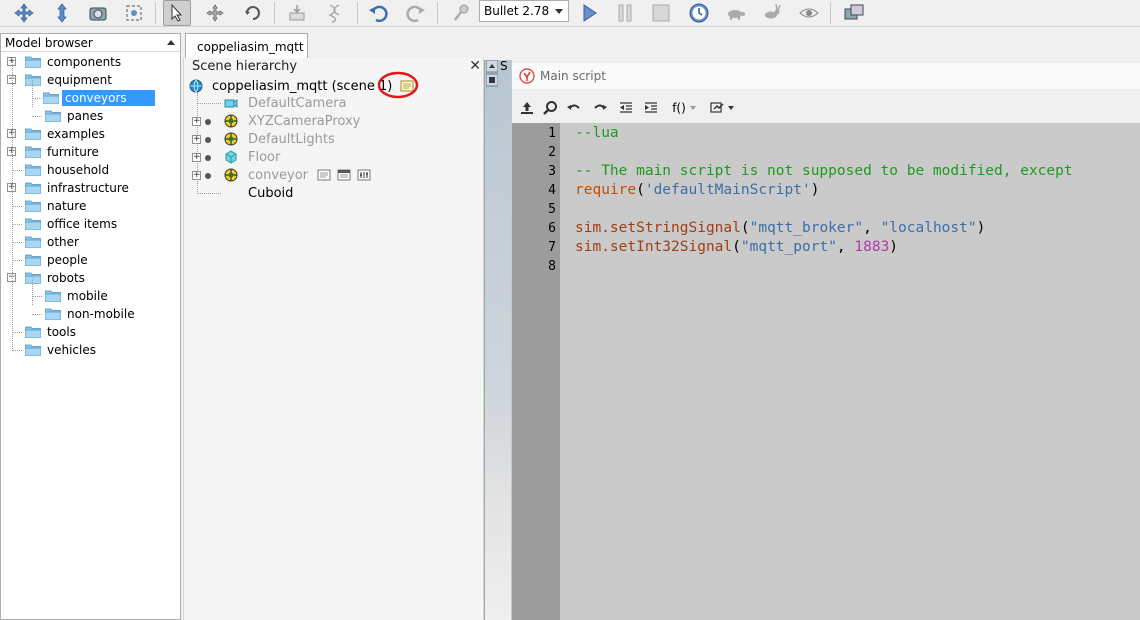 The width and height of the screenshot is (1140, 620). What do you see at coordinates (302, 86) in the screenshot?
I see `scene-root-label: coppeliasim_mqtt (scene 1)` at bounding box center [302, 86].